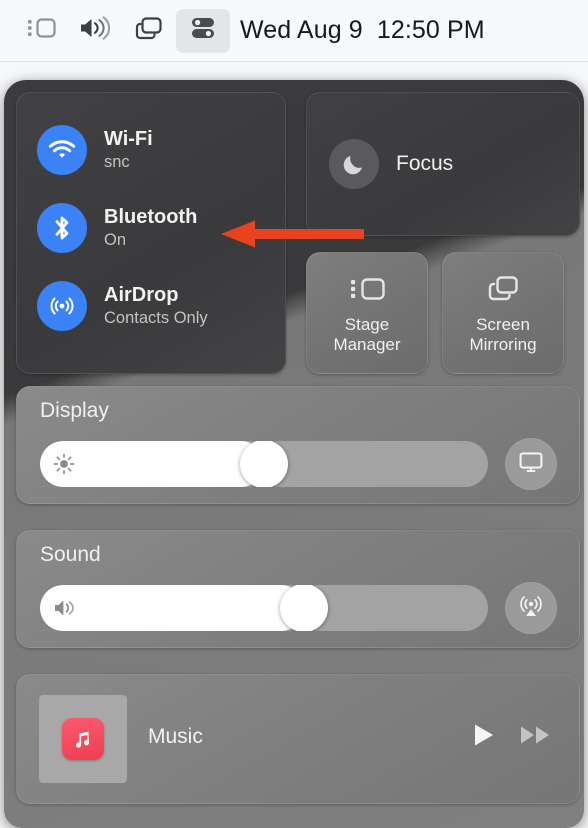  Describe the element at coordinates (512, 737) in the screenshot. I see `music-controls` at that location.